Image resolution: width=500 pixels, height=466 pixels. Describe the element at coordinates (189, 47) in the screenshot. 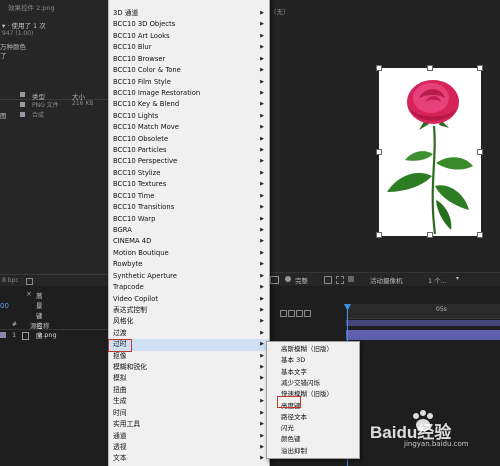

I see `menu-item: BCC10 Blur ▶` at that location.